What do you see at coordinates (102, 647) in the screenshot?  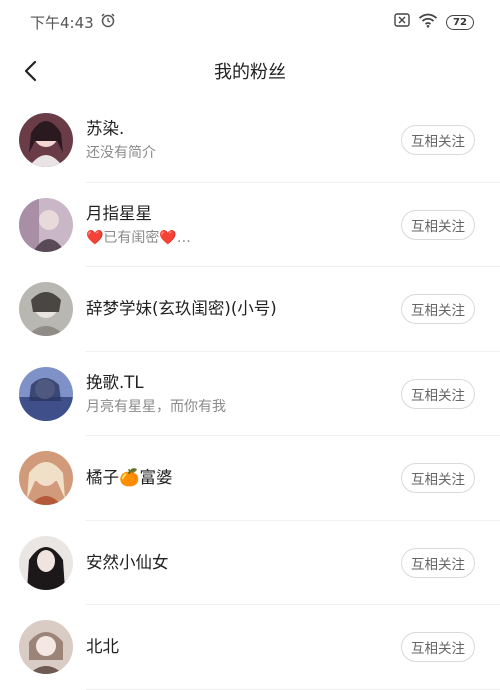 I see `fan-name: 北北` at bounding box center [102, 647].